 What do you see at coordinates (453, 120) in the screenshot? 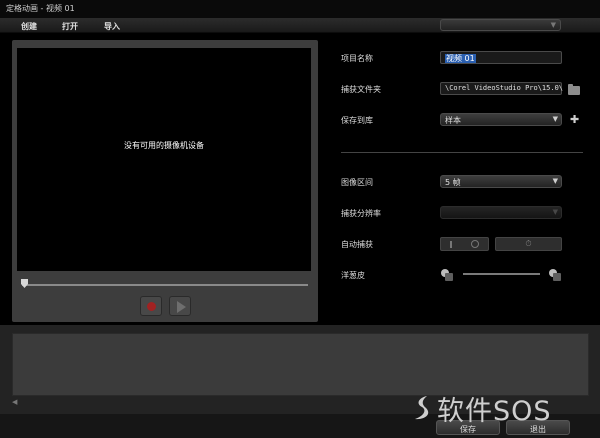
I see `save-to-library-value: 样本` at bounding box center [453, 120].